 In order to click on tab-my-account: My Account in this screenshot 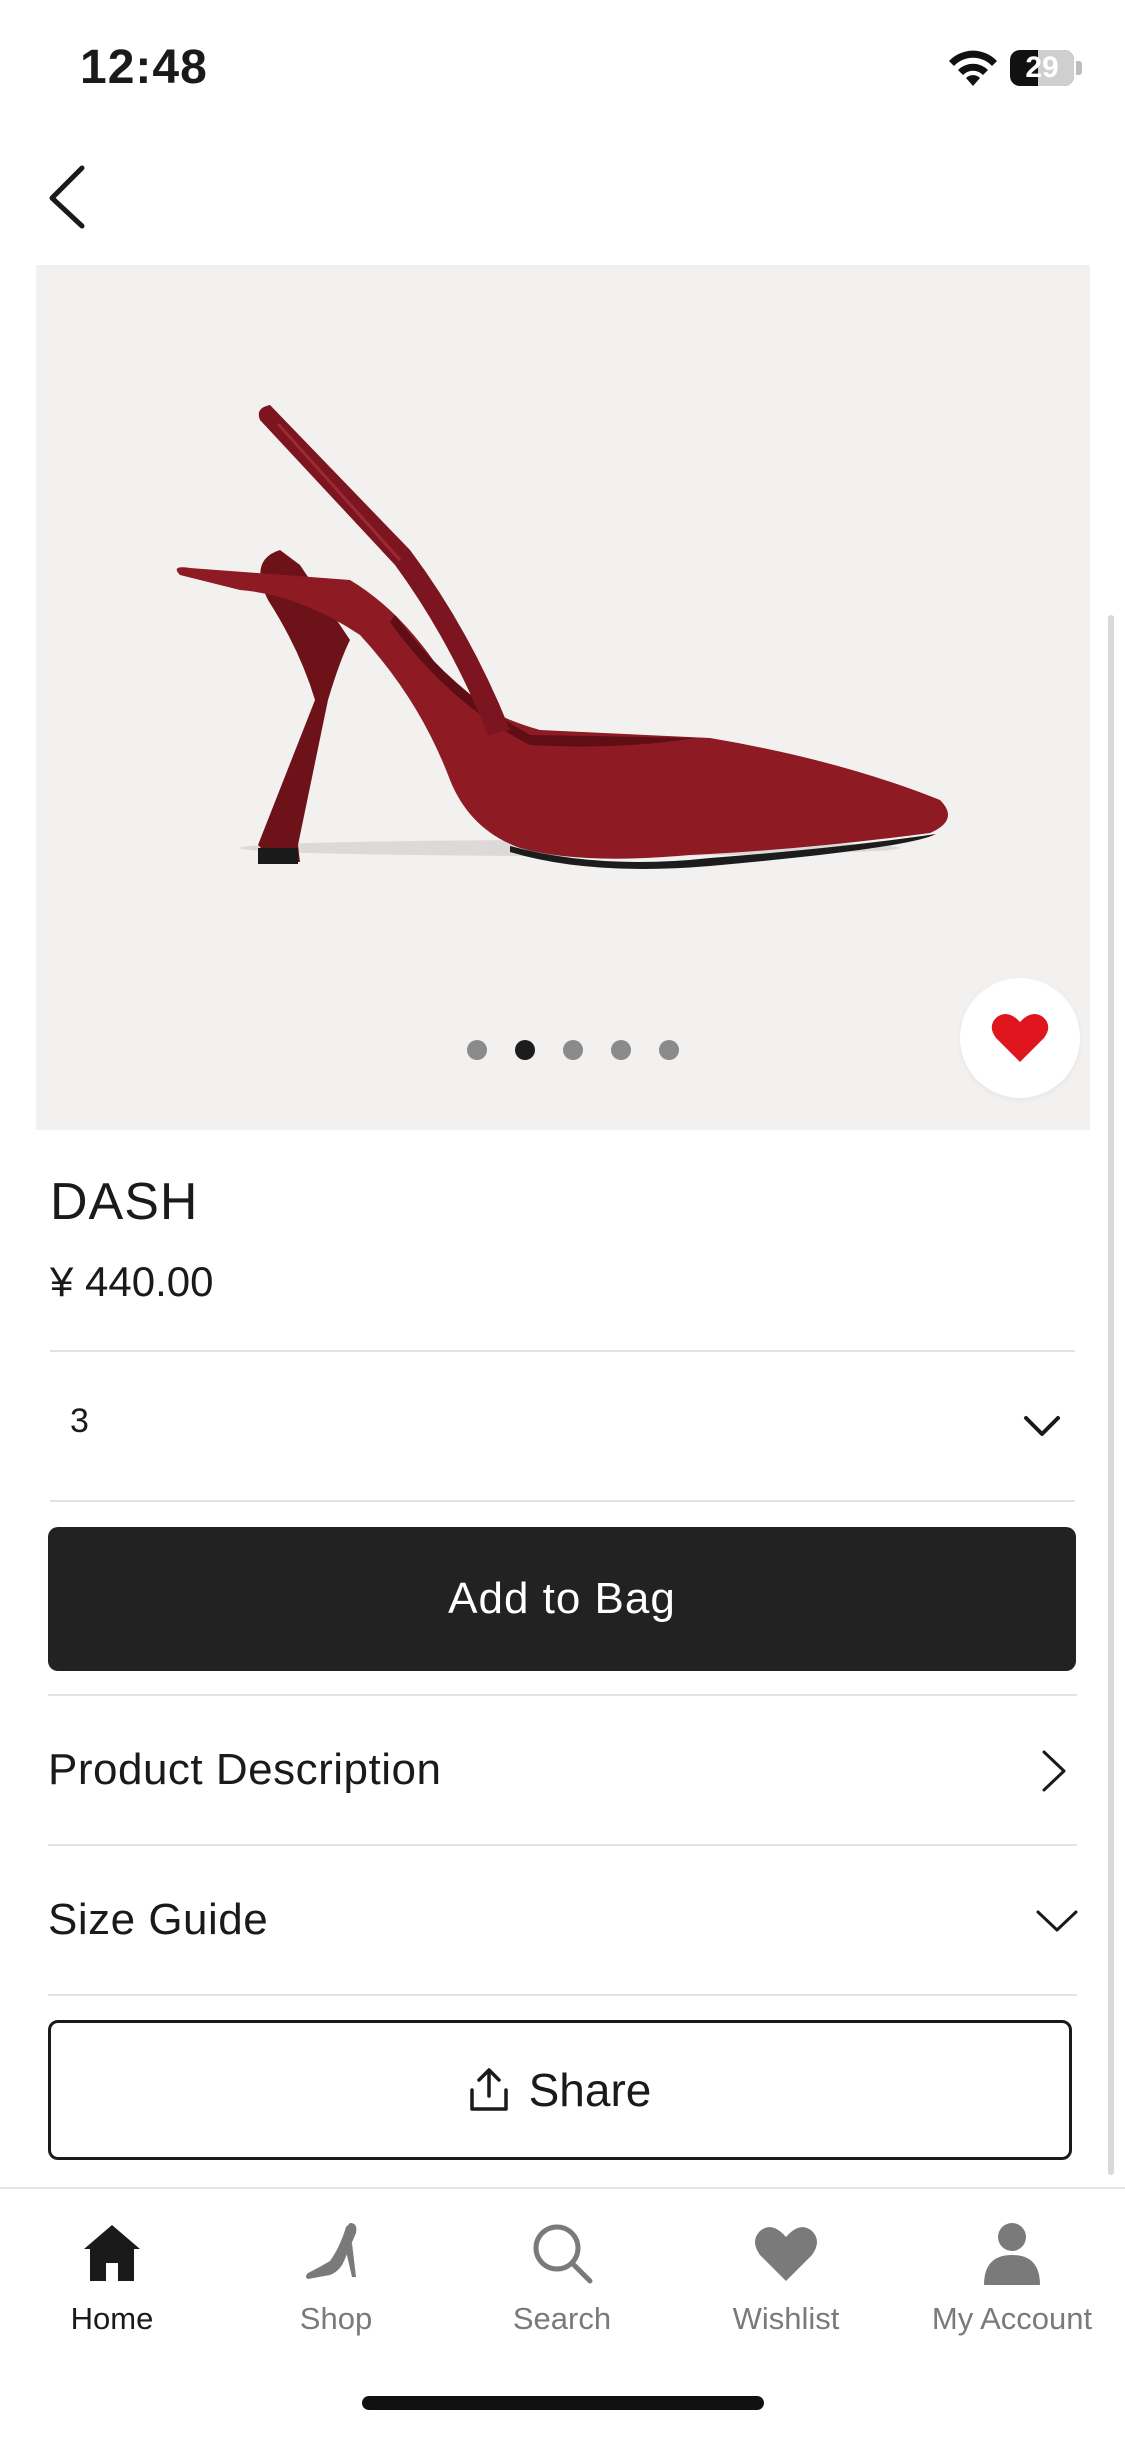, I will do `click(1012, 2277)`.